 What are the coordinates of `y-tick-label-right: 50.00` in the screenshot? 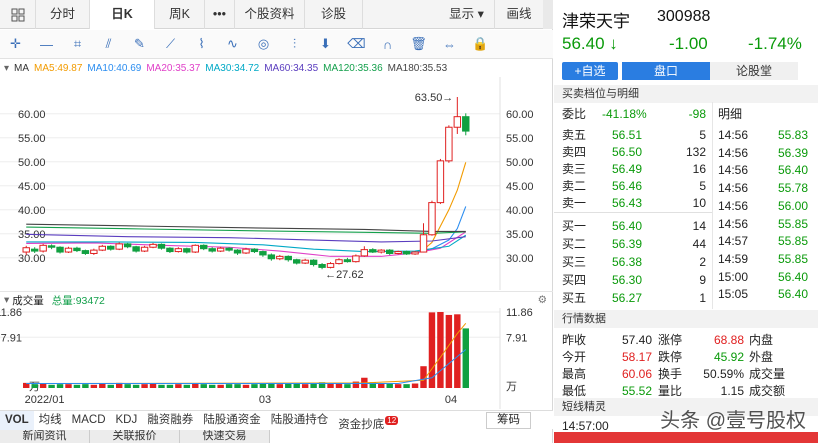 It's located at (520, 163).